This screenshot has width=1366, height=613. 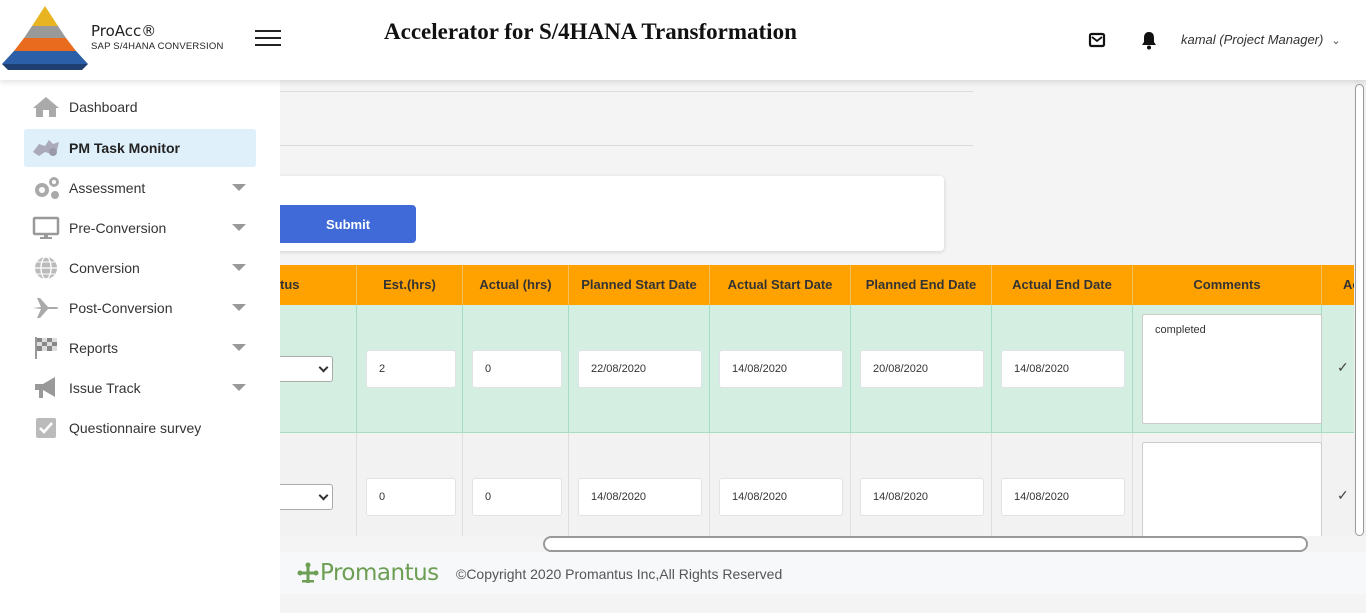 What do you see at coordinates (121, 308) in the screenshot?
I see `sidebar-item-label: Post-Conversion` at bounding box center [121, 308].